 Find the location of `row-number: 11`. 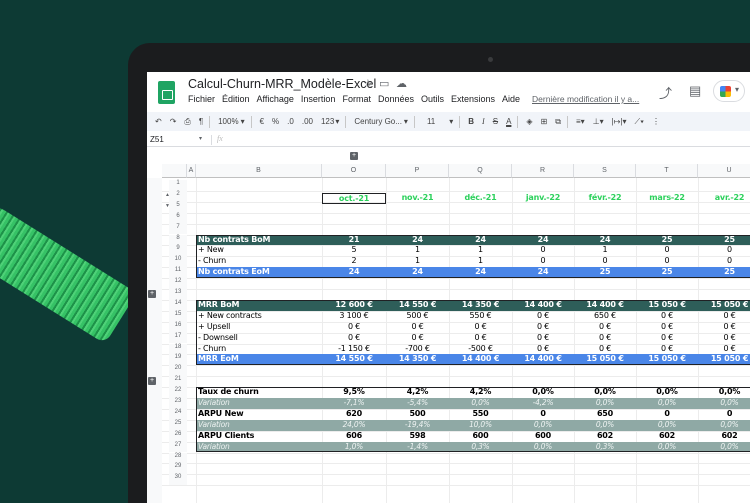

row-number: 11 is located at coordinates (178, 273).